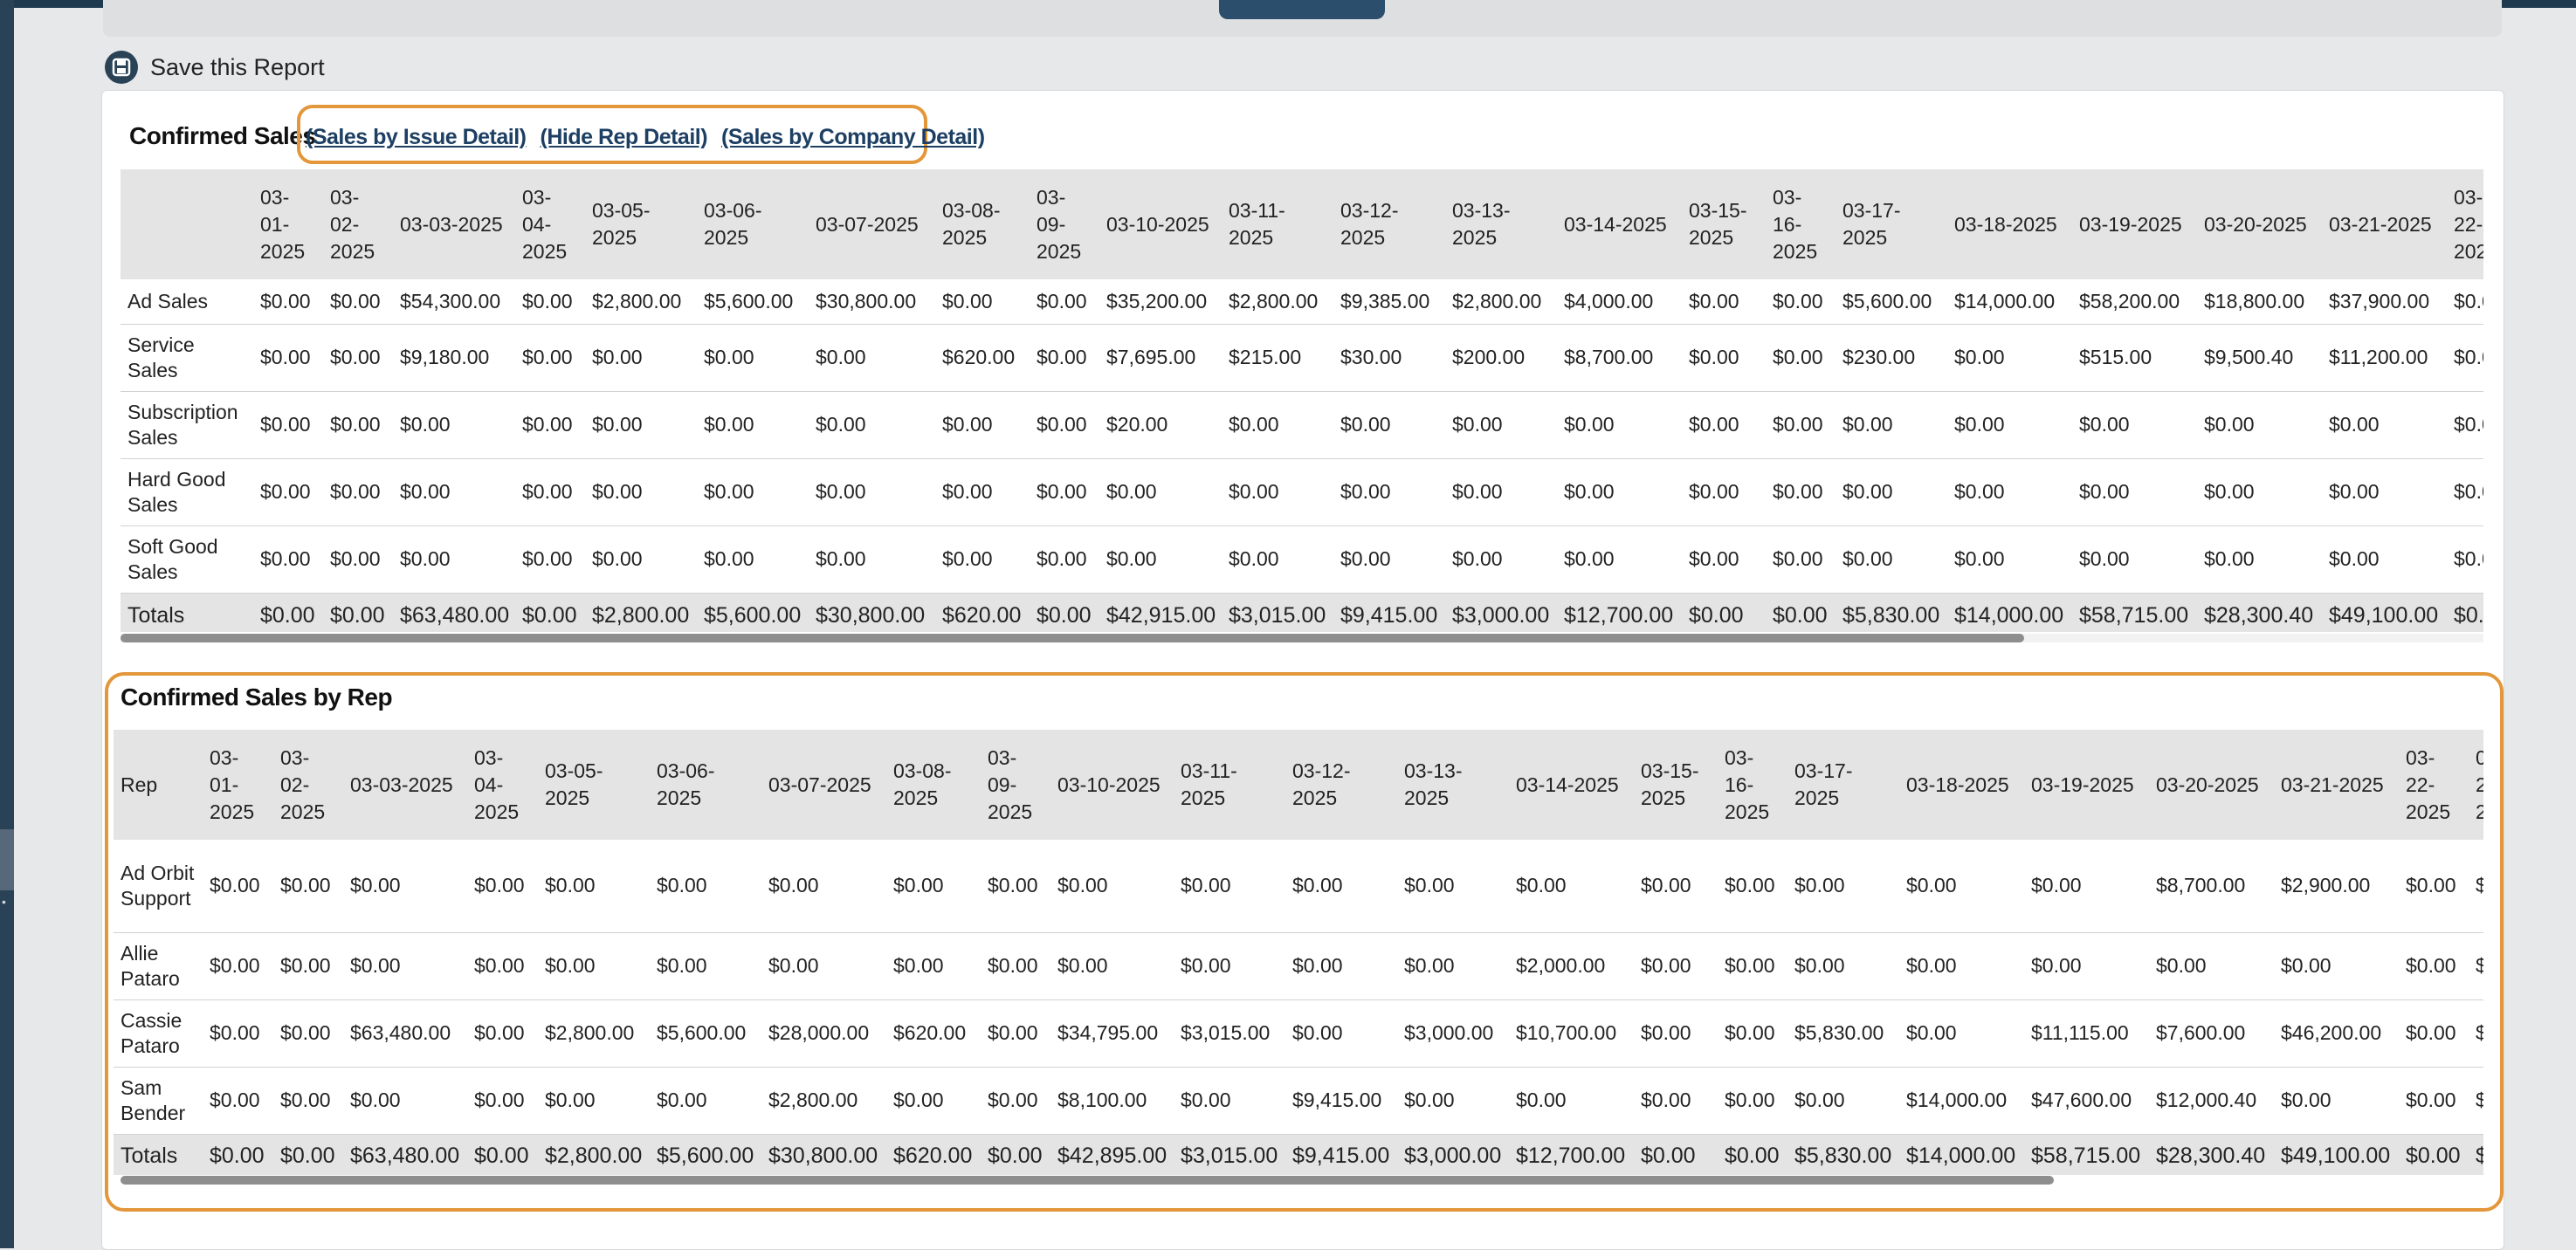  What do you see at coordinates (2134, 302) in the screenshot?
I see `value-cell: $58,200.00` at bounding box center [2134, 302].